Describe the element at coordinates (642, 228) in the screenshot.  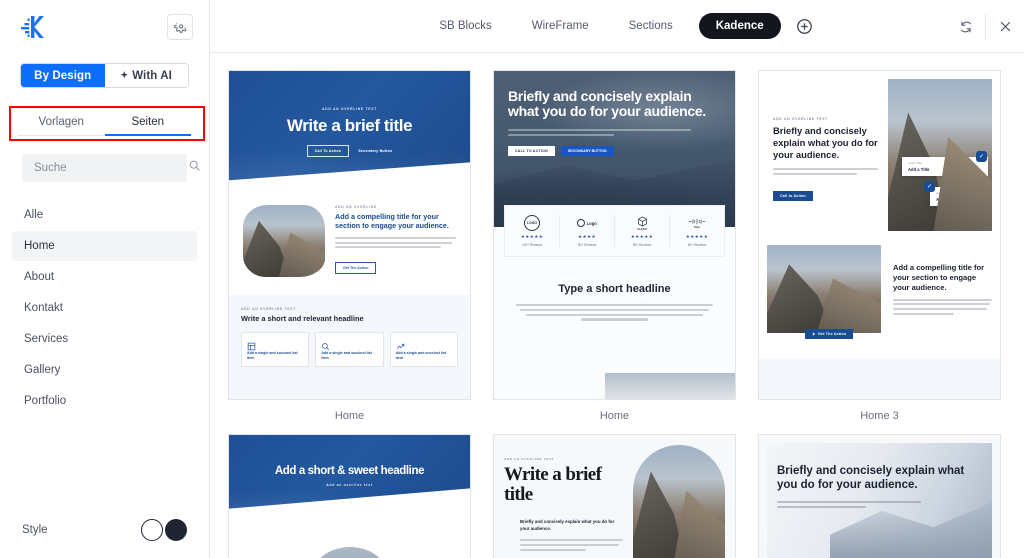
I see `logo-text: ALEXO` at that location.